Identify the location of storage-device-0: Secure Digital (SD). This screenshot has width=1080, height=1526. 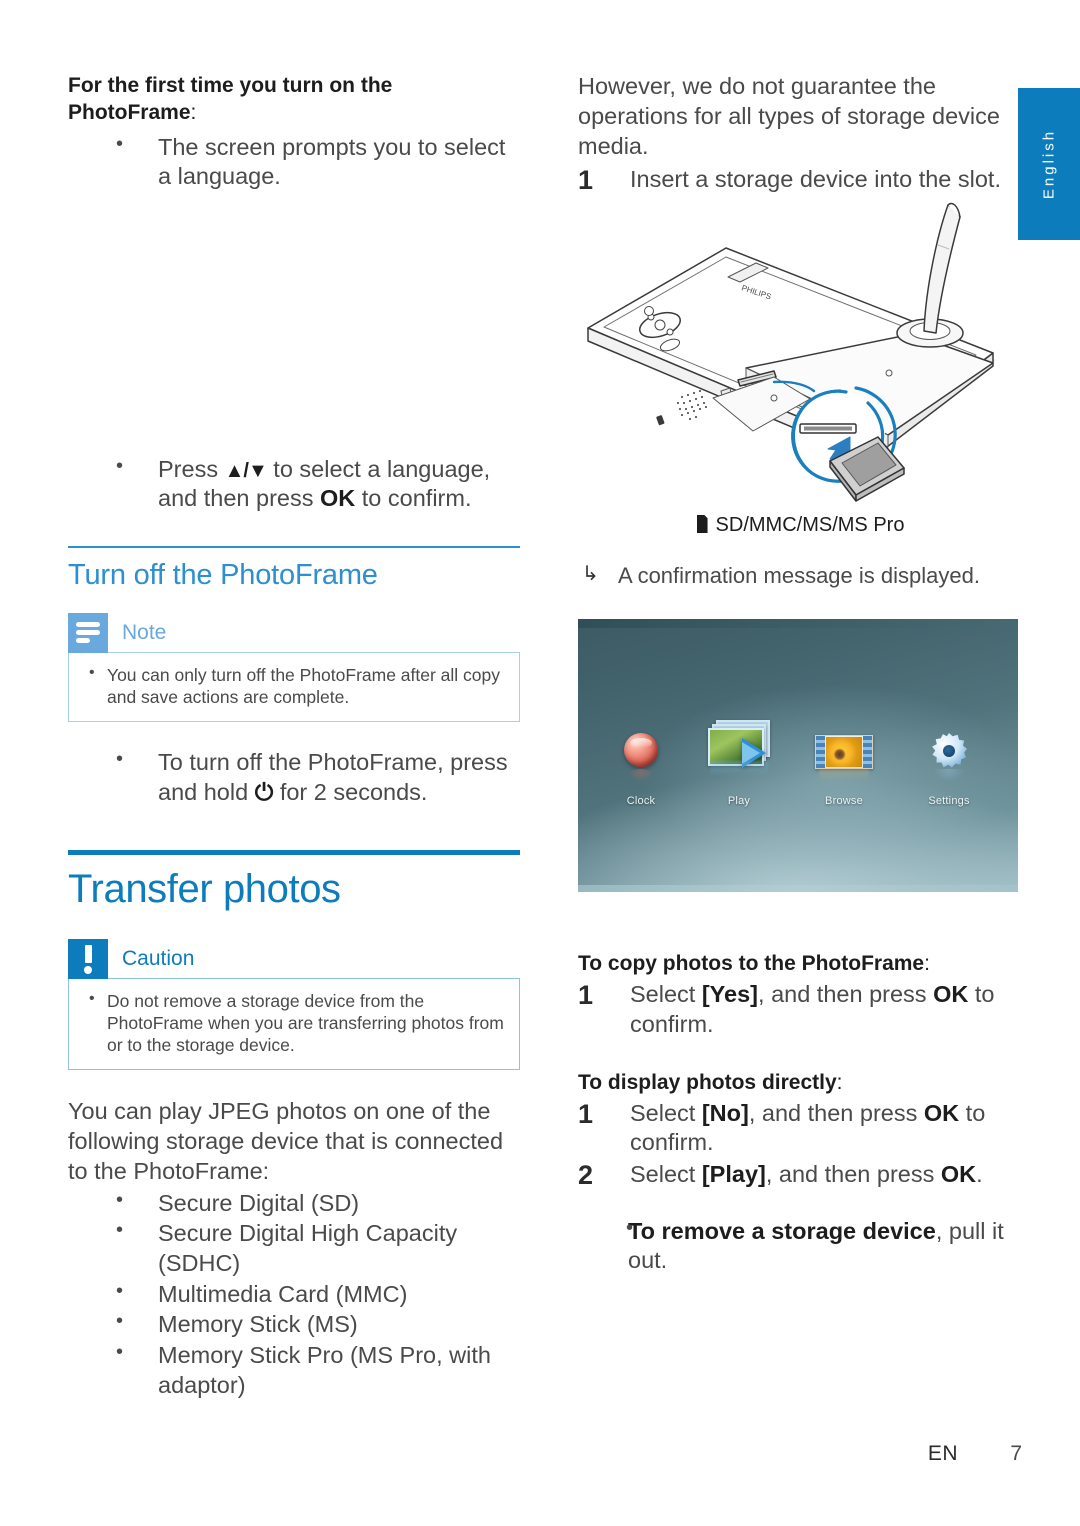
(259, 1202).